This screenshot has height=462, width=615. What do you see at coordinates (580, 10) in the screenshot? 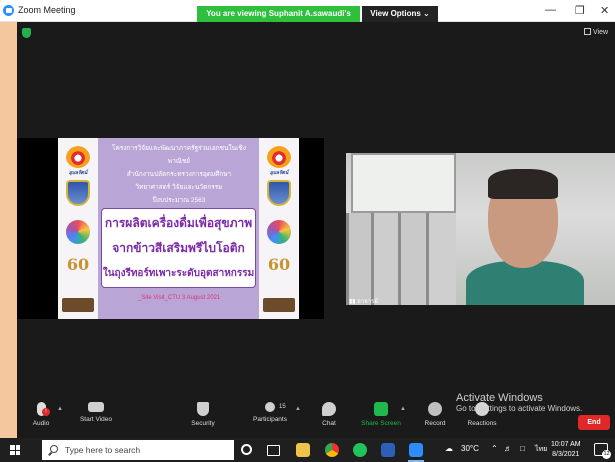
I see `maximize-button: ❐` at bounding box center [580, 10].